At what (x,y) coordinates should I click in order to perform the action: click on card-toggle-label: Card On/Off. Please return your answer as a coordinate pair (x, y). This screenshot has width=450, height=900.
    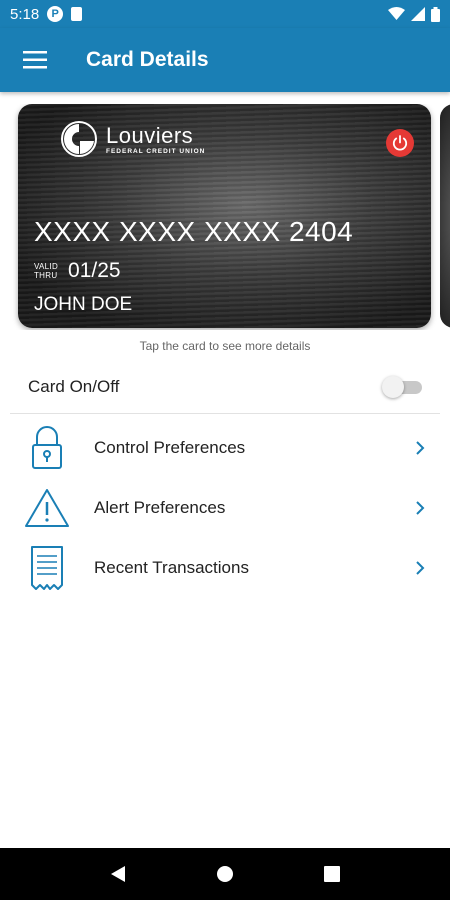
    Looking at the image, I should click on (74, 386).